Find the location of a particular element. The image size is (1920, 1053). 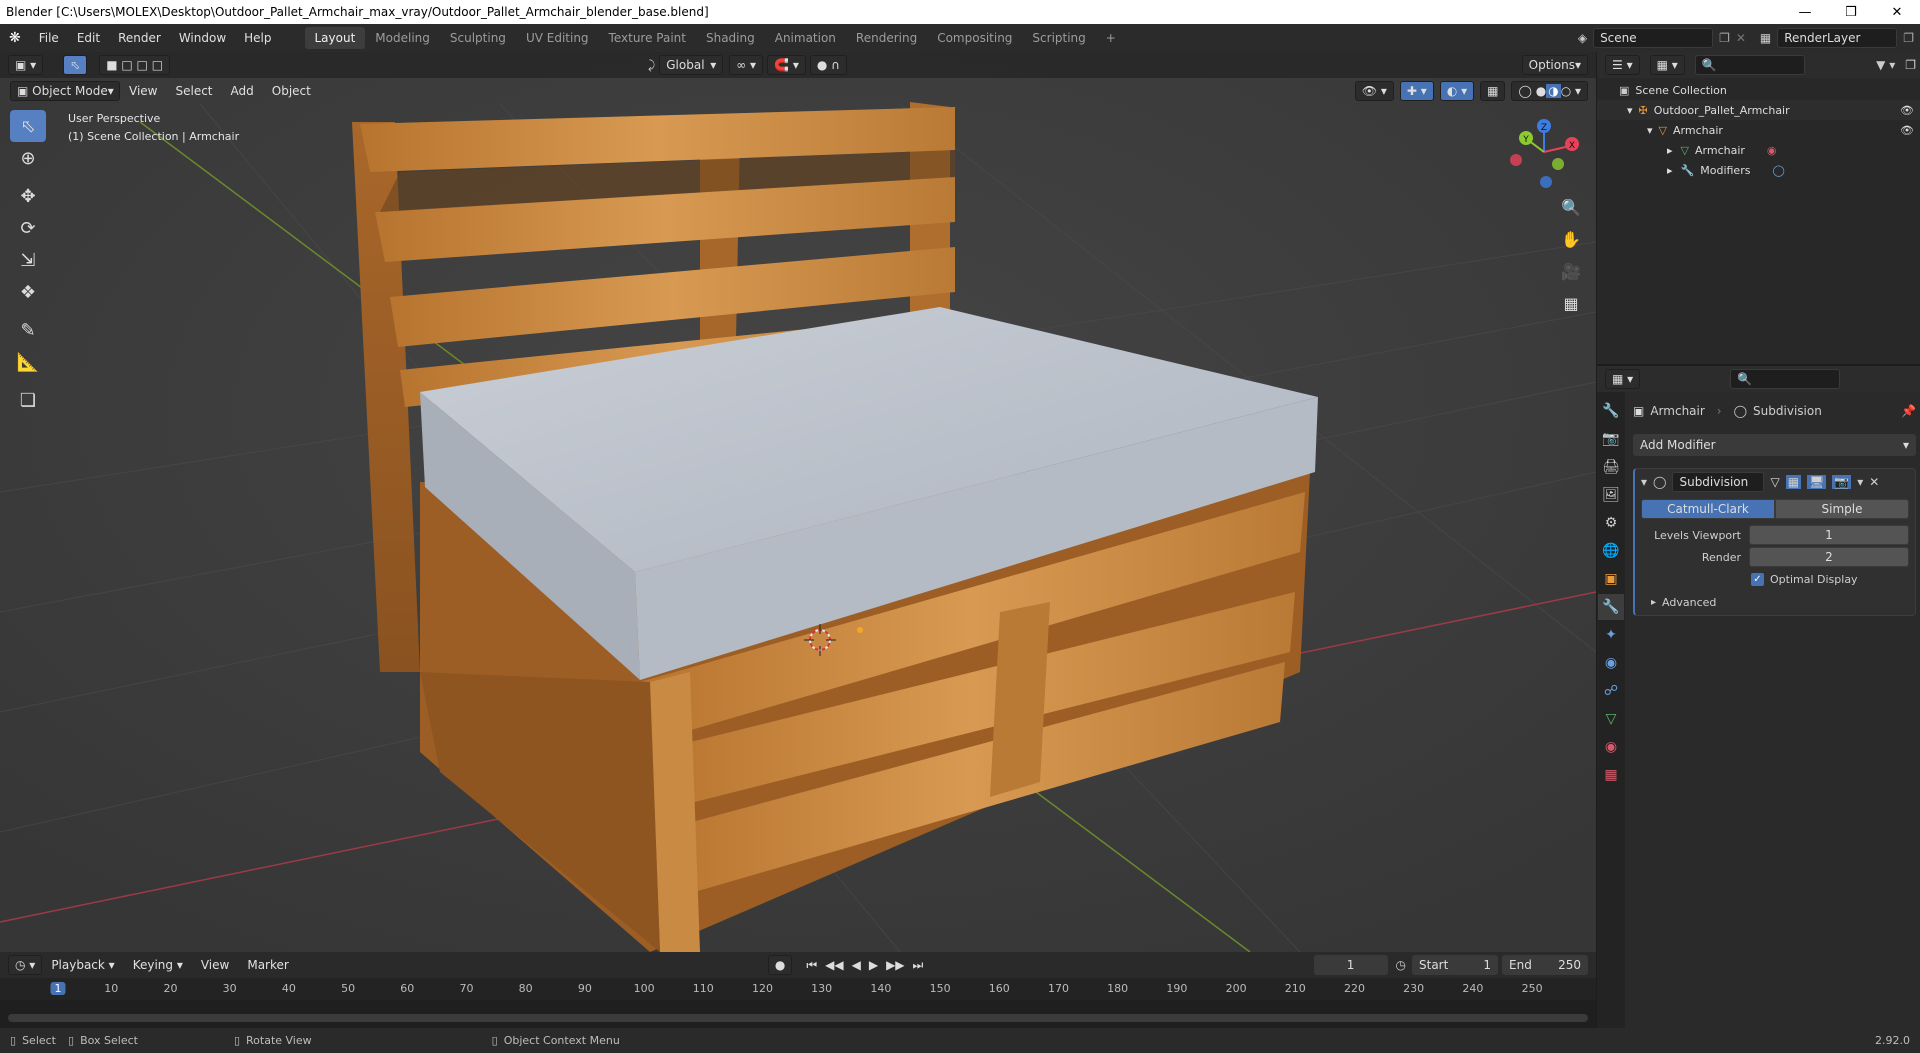

object-mode-dropdown: ▣ Object Mode ▾ is located at coordinates (65, 91).